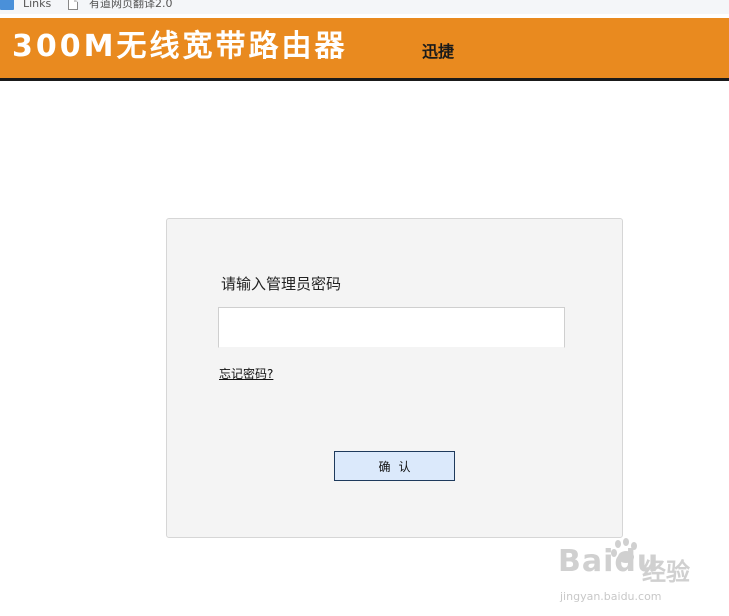  What do you see at coordinates (131, 5) in the screenshot?
I see `bookmark-label: 有道网页翻译2.0` at bounding box center [131, 5].